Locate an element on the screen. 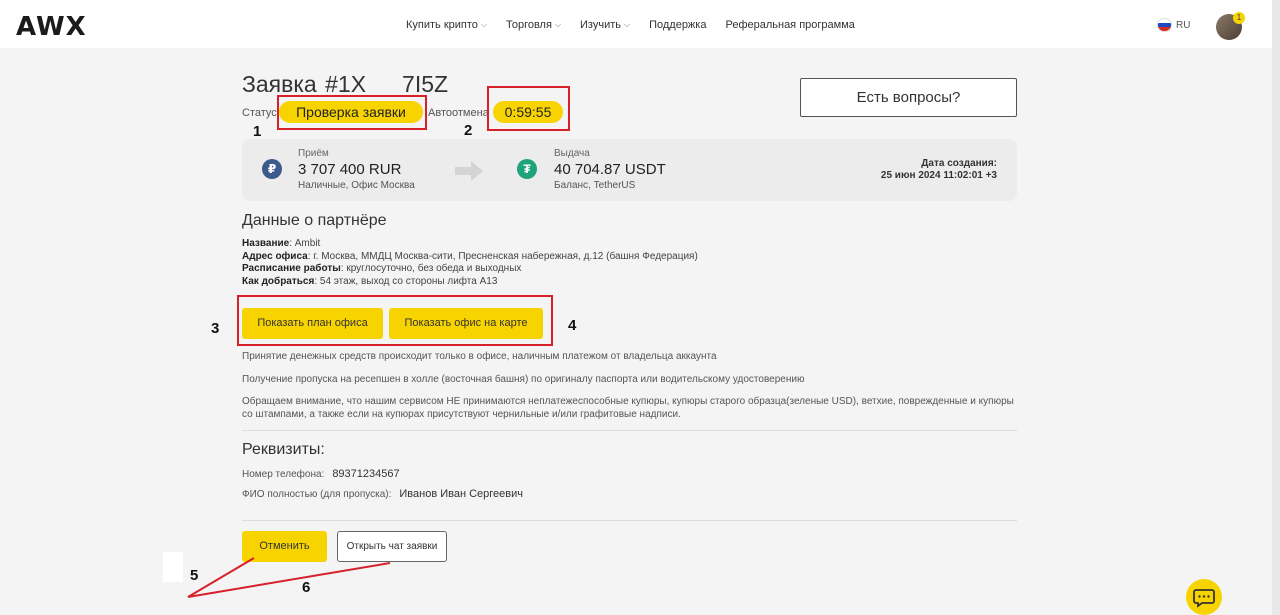 Image resolution: width=1280 pixels, height=615 pixels. annotation-number: 6 is located at coordinates (306, 587).